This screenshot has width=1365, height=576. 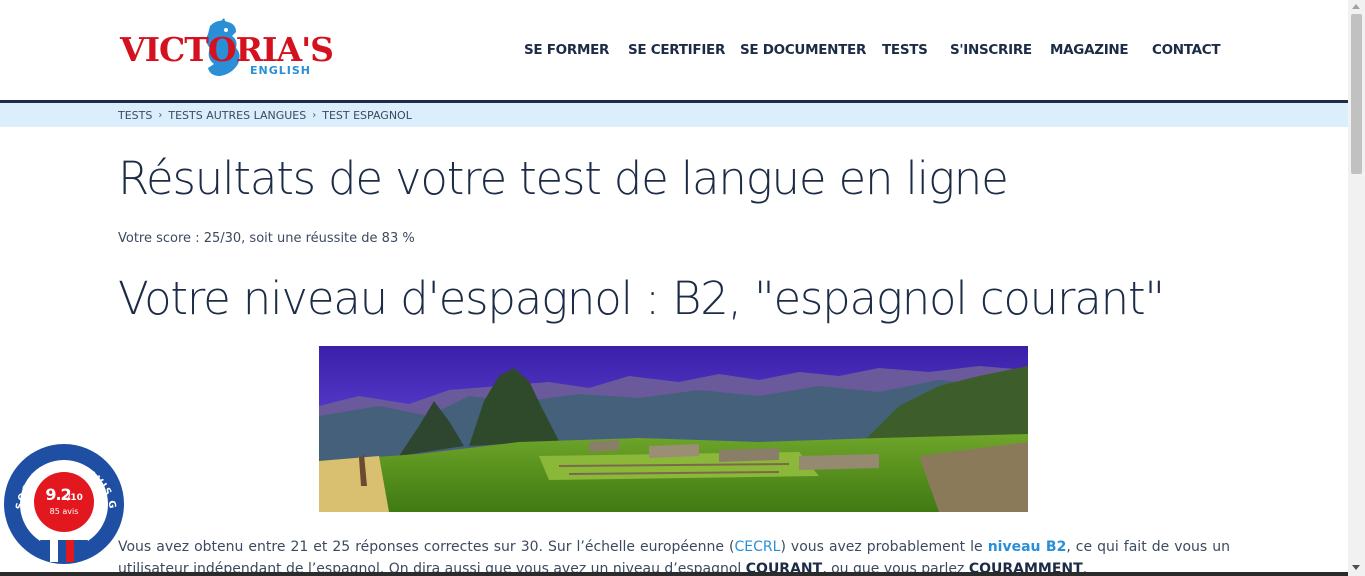 What do you see at coordinates (1027, 547) in the screenshot?
I see `niveau-b2-link: niveau B2` at bounding box center [1027, 547].